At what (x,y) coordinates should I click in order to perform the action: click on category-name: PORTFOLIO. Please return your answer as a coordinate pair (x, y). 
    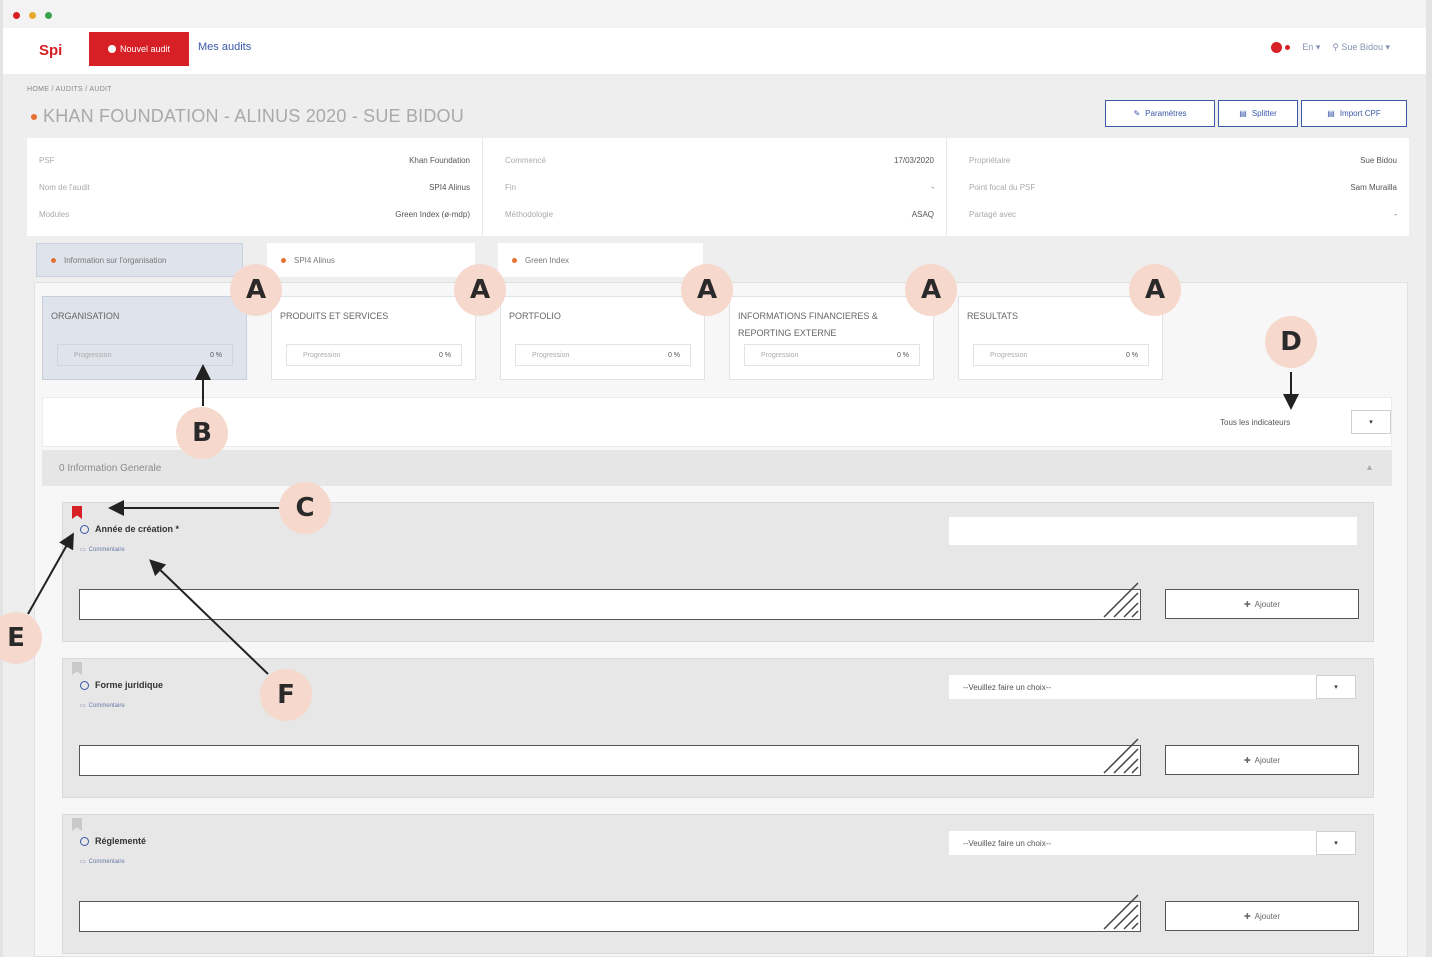
    Looking at the image, I should click on (535, 316).